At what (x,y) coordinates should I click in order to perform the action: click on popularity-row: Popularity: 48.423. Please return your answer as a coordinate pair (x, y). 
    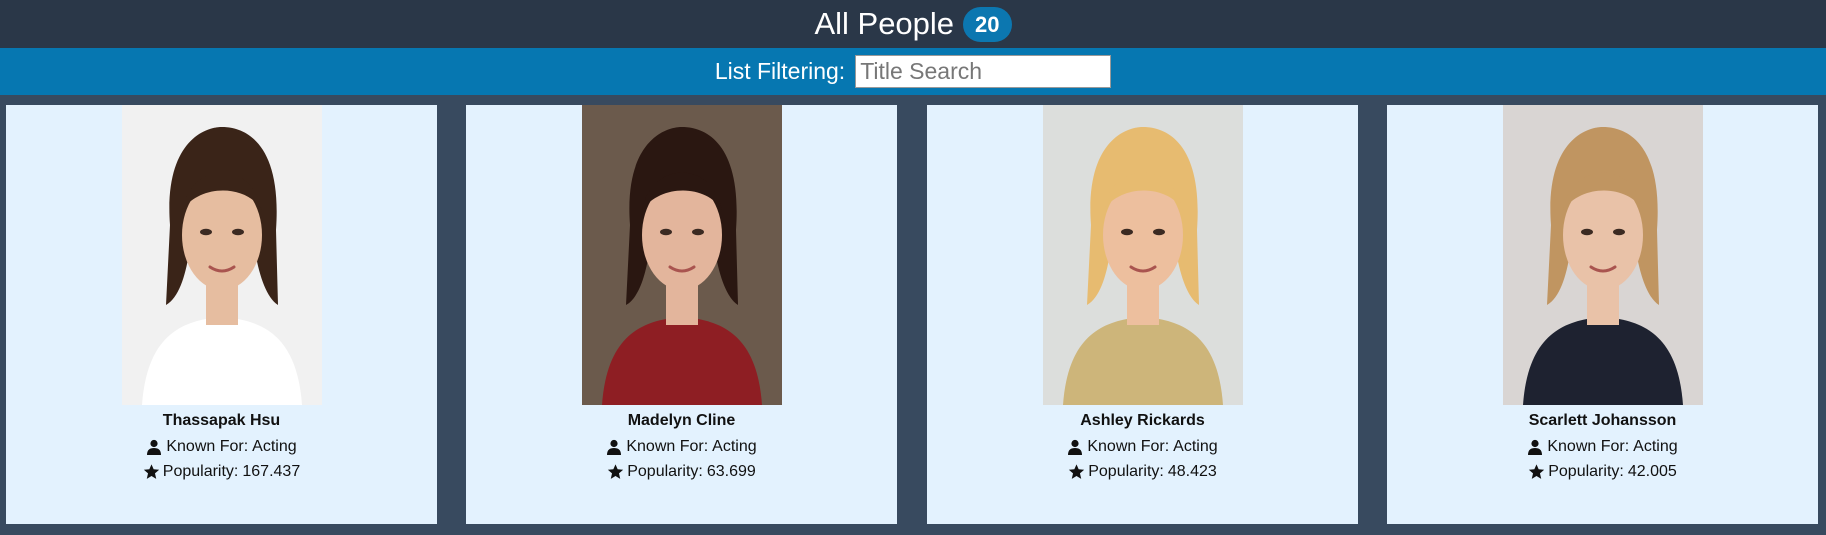
    Looking at the image, I should click on (1142, 472).